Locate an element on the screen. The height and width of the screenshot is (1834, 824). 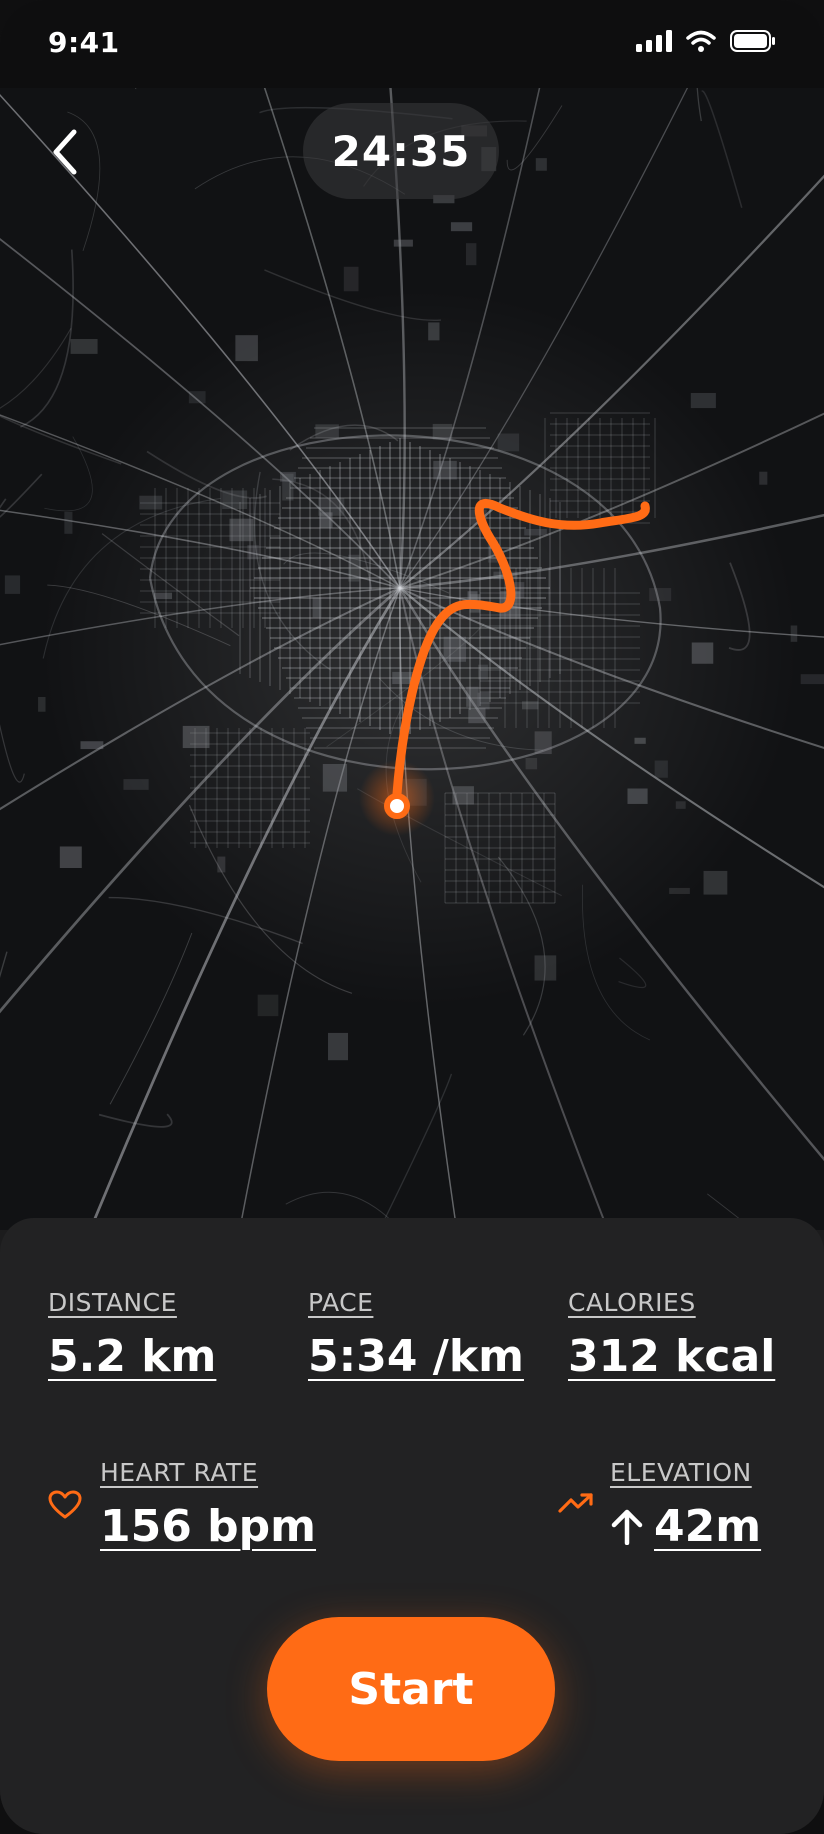
stat-calories: CALORIES 312 kcal is located at coordinates (671, 1335).